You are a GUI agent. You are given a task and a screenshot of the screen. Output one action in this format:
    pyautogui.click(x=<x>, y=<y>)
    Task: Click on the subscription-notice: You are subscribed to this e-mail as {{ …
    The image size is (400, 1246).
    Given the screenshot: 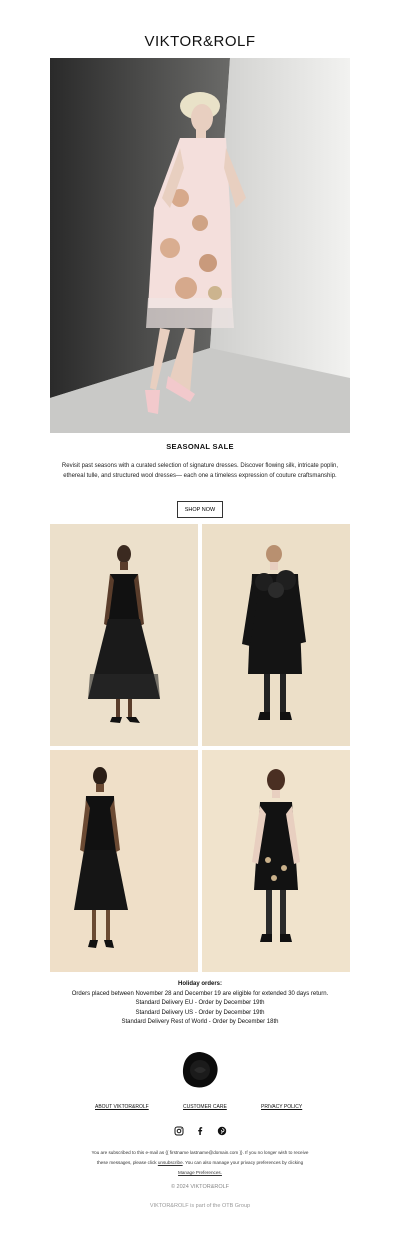 What is the action you would take?
    pyautogui.click(x=200, y=1163)
    